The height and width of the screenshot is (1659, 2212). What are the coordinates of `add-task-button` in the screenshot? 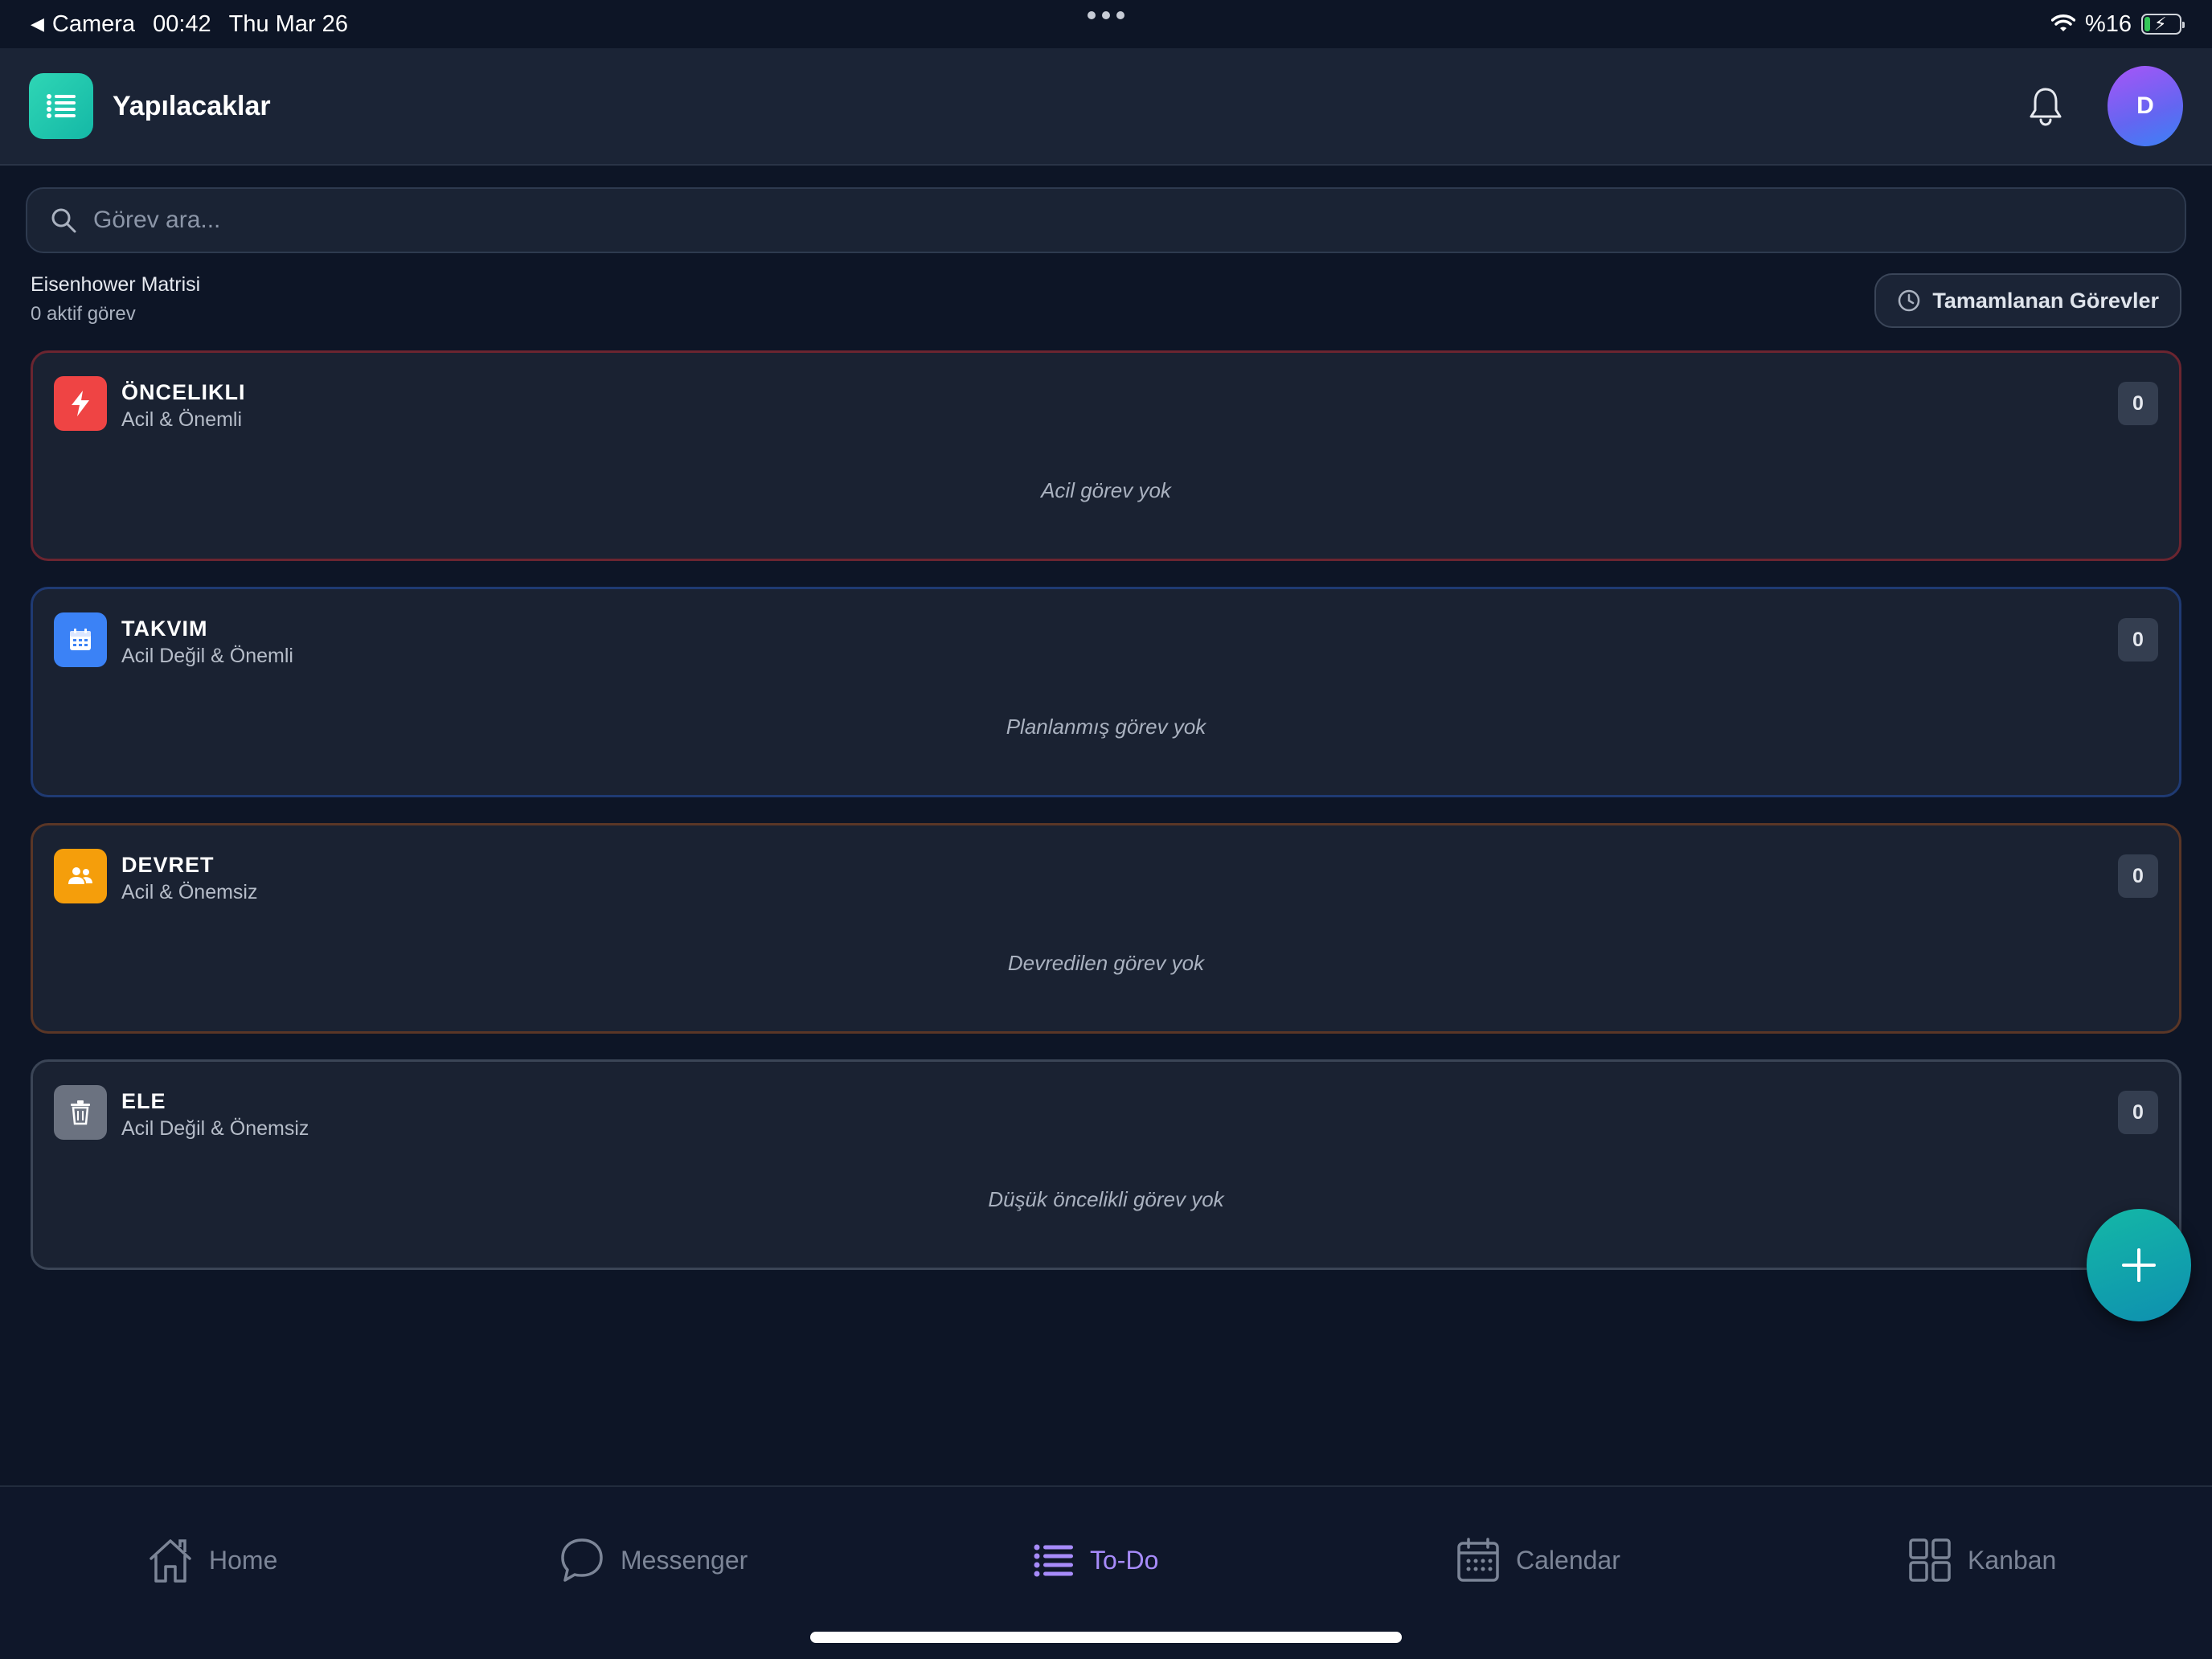 It's located at (2139, 1265).